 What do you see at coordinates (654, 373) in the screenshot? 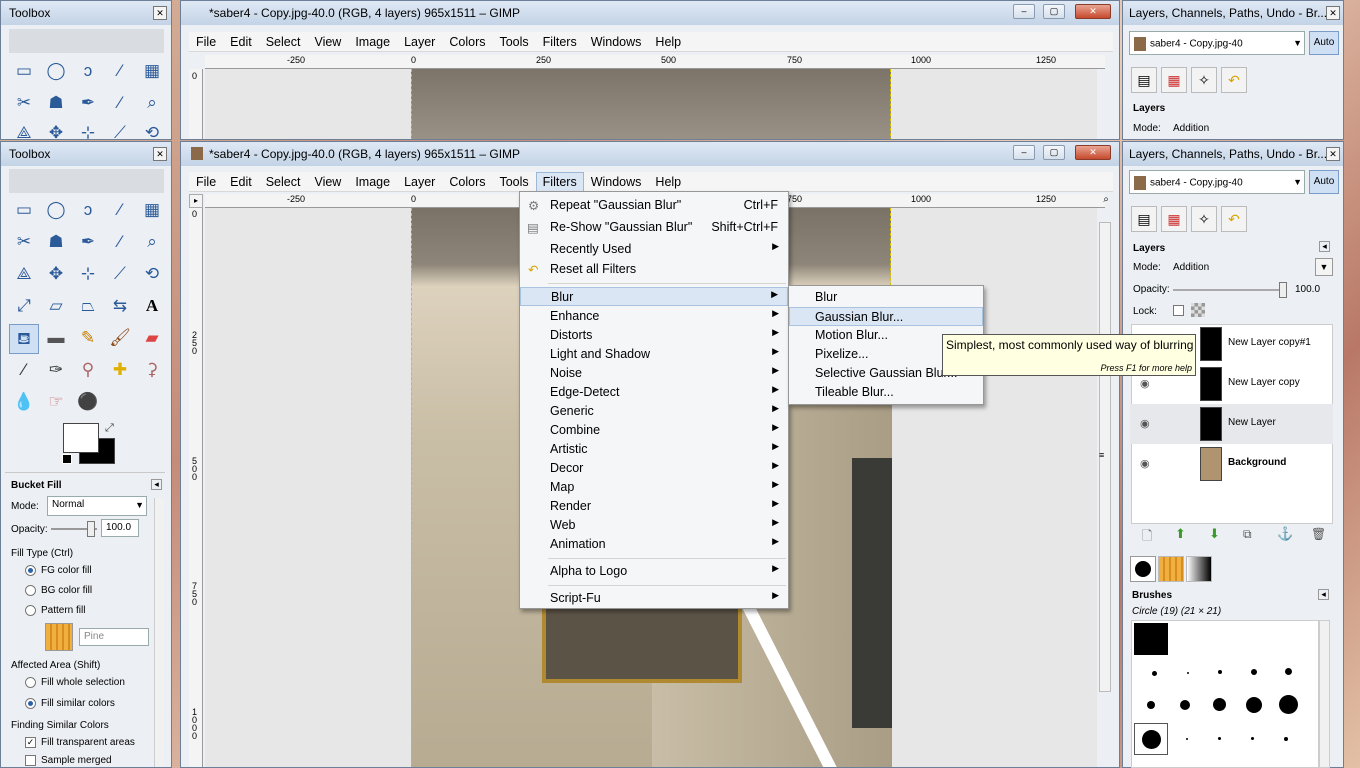
I see `noise-category-item: Noise ▶` at bounding box center [654, 373].